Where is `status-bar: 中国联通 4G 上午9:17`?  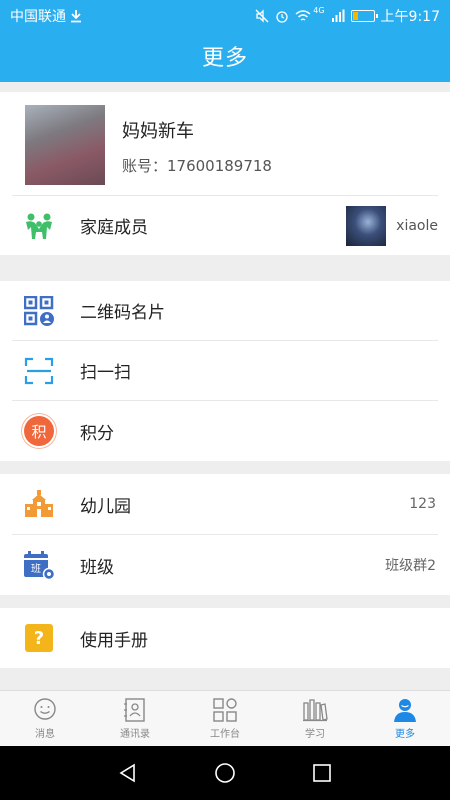 status-bar: 中国联通 4G 上午9:17 is located at coordinates (225, 15).